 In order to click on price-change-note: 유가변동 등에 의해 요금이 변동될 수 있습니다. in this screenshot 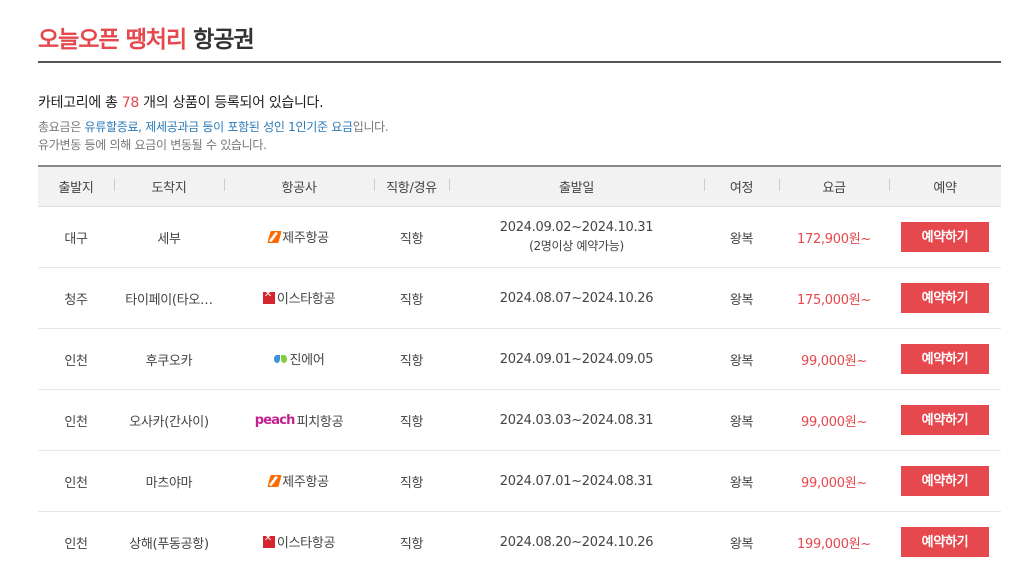, I will do `click(152, 145)`.